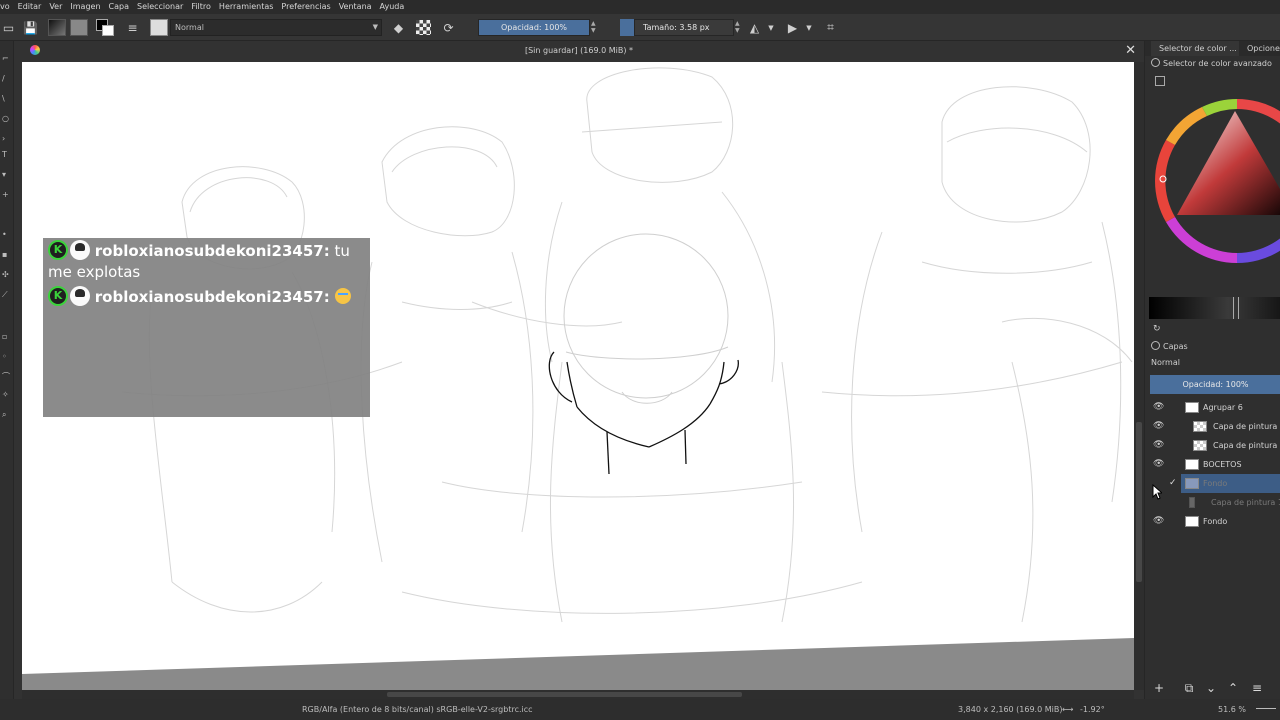 This screenshot has height=720, width=1280. What do you see at coordinates (448, 27) in the screenshot?
I see `reload-preset-icon: ⟳` at bounding box center [448, 27].